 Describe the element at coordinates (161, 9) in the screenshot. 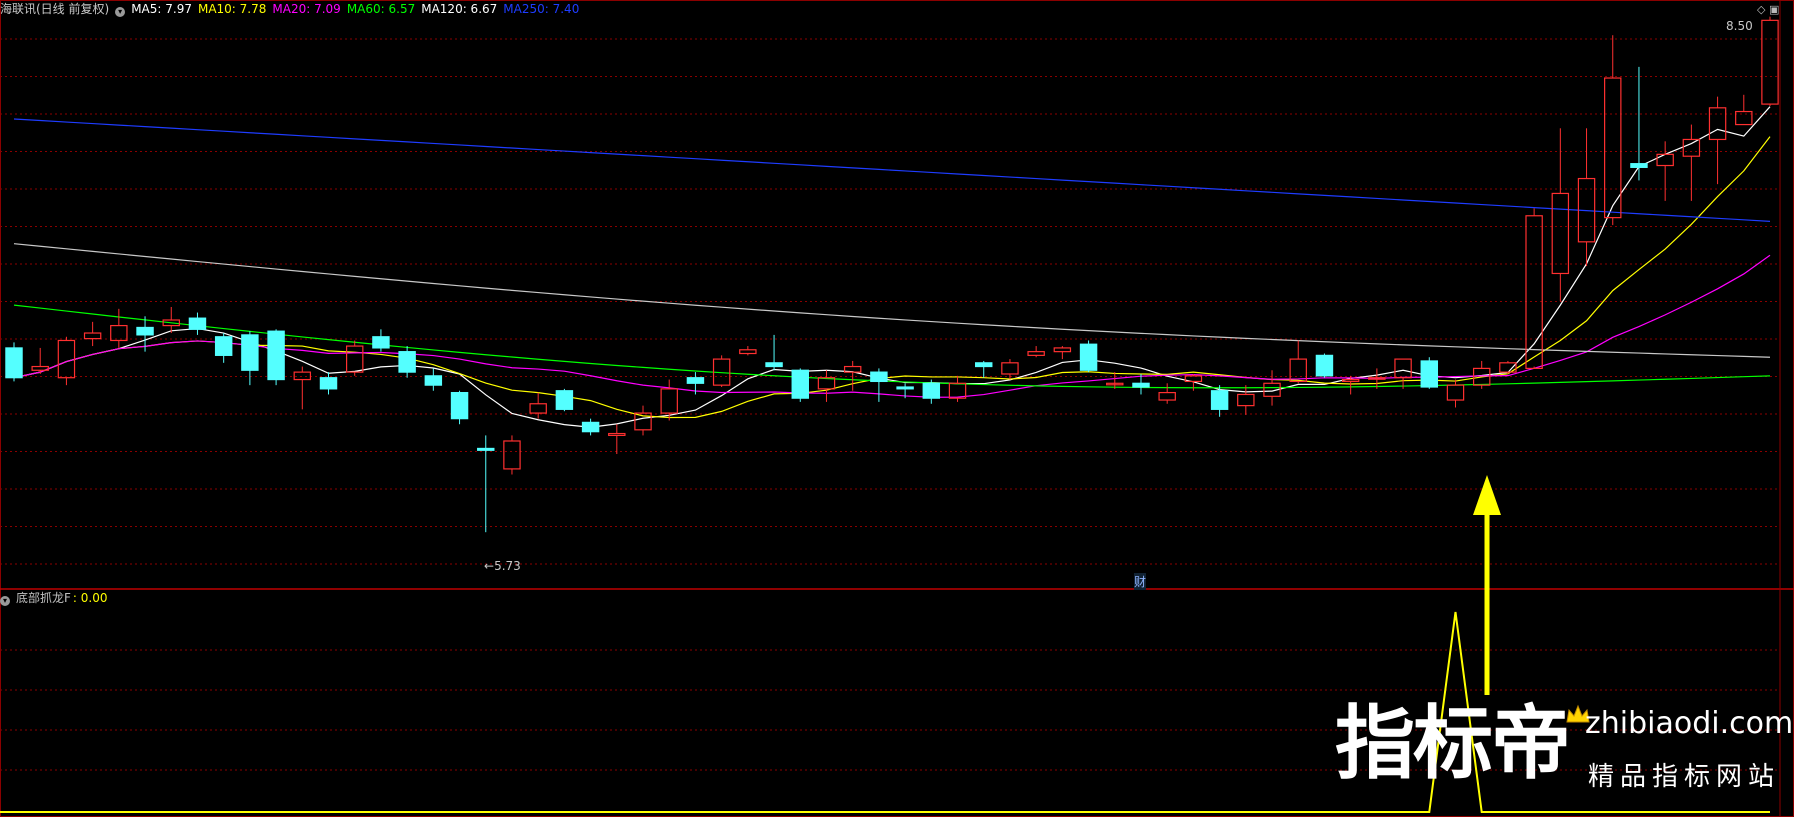

I see `ma5-label: MA5: 7.97` at that location.